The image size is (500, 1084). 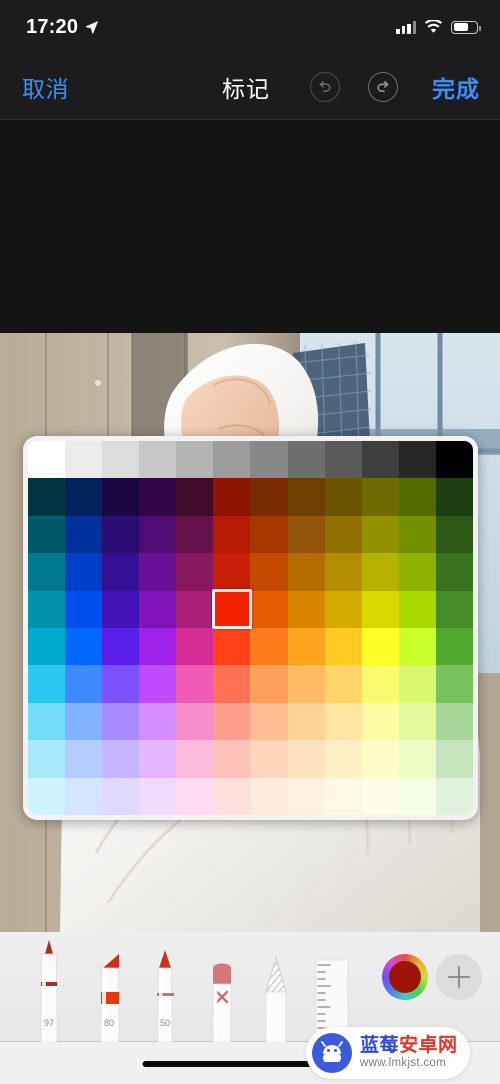 I want to click on cancel-button: 取消, so click(x=45, y=87).